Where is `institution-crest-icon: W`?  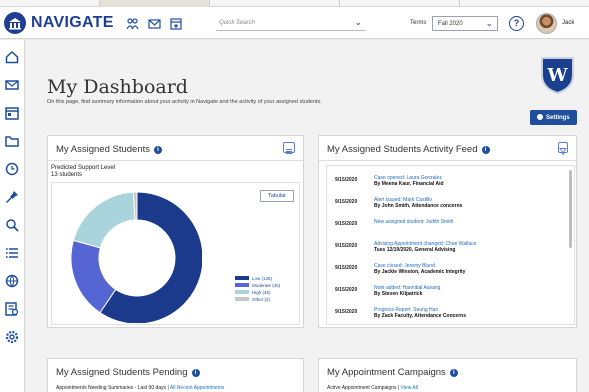 institution-crest-icon: W is located at coordinates (557, 75).